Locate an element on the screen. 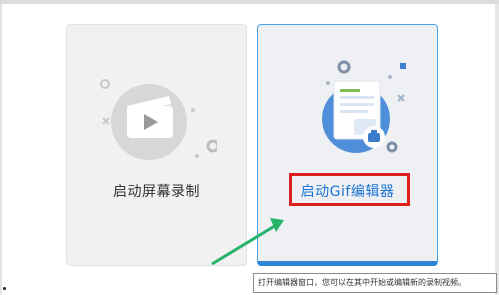 Image resolution: width=499 pixels, height=295 pixels. tooltip: 打开编辑器窗口，您可以在其中开始或编辑新的录制视频。 is located at coordinates (375, 283).